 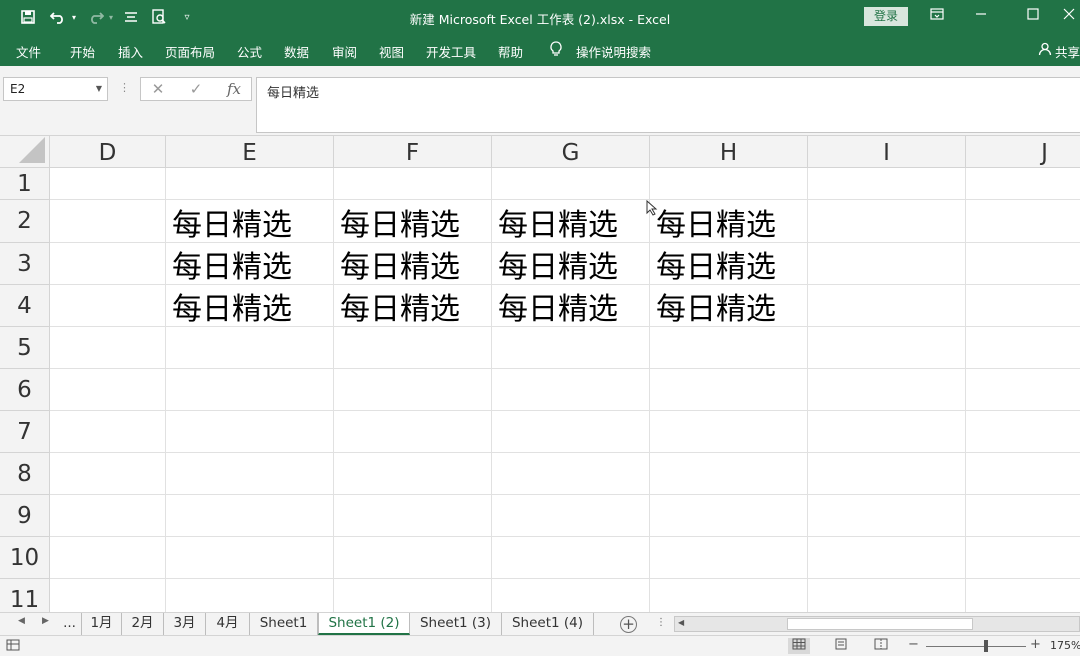 I want to click on status-bar: − + 175%, so click(x=540, y=645).